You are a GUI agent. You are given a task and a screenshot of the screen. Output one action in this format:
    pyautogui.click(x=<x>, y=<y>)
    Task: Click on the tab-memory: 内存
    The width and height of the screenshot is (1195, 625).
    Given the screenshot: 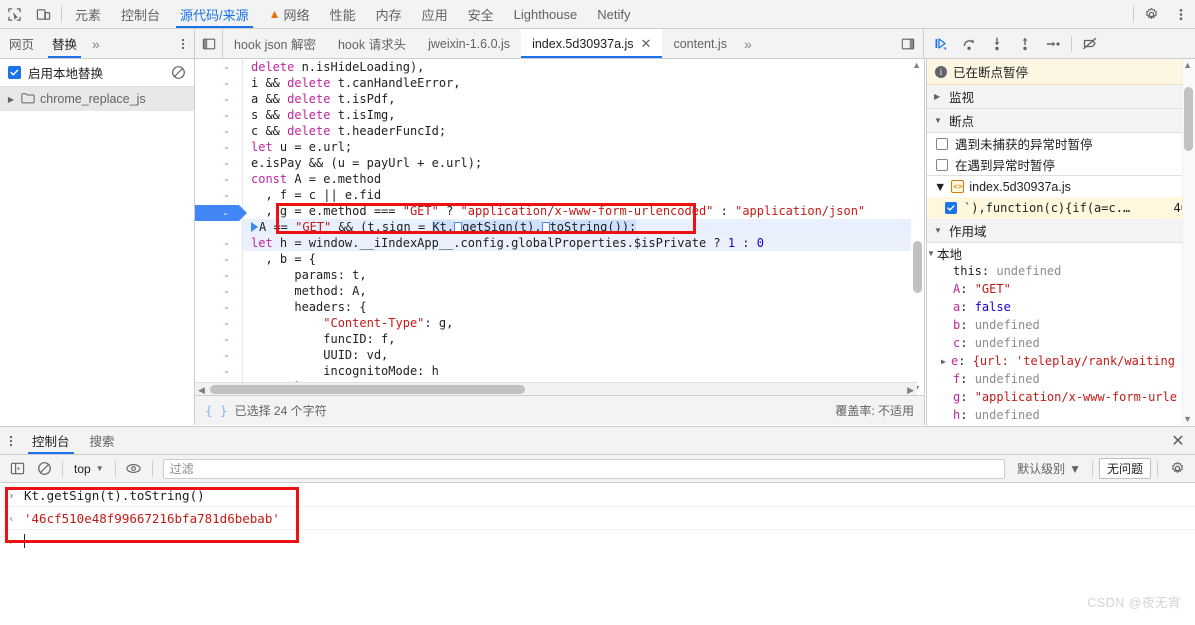 What is the action you would take?
    pyautogui.click(x=389, y=14)
    